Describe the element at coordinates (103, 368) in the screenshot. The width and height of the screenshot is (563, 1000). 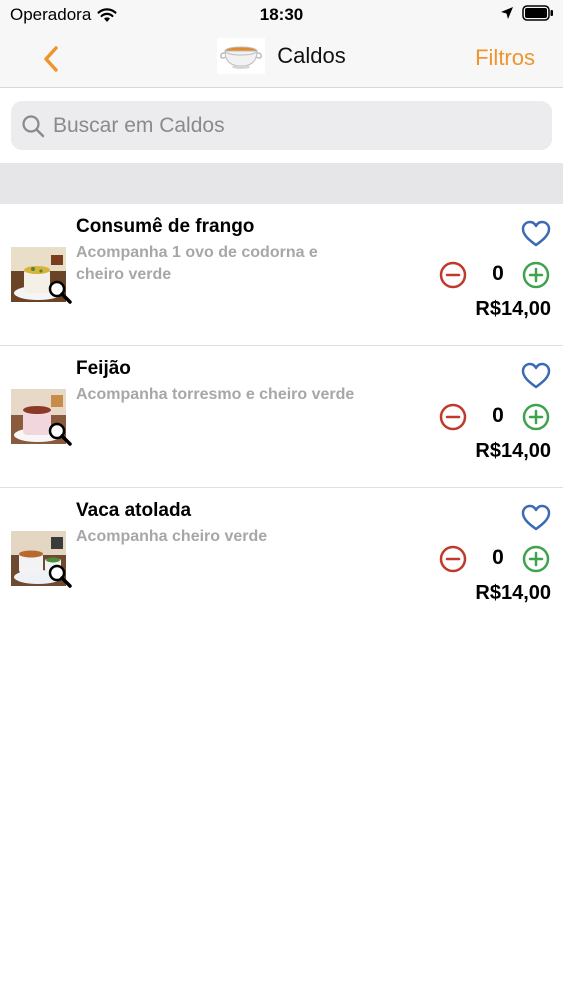
I see `item-name: Feijão` at that location.